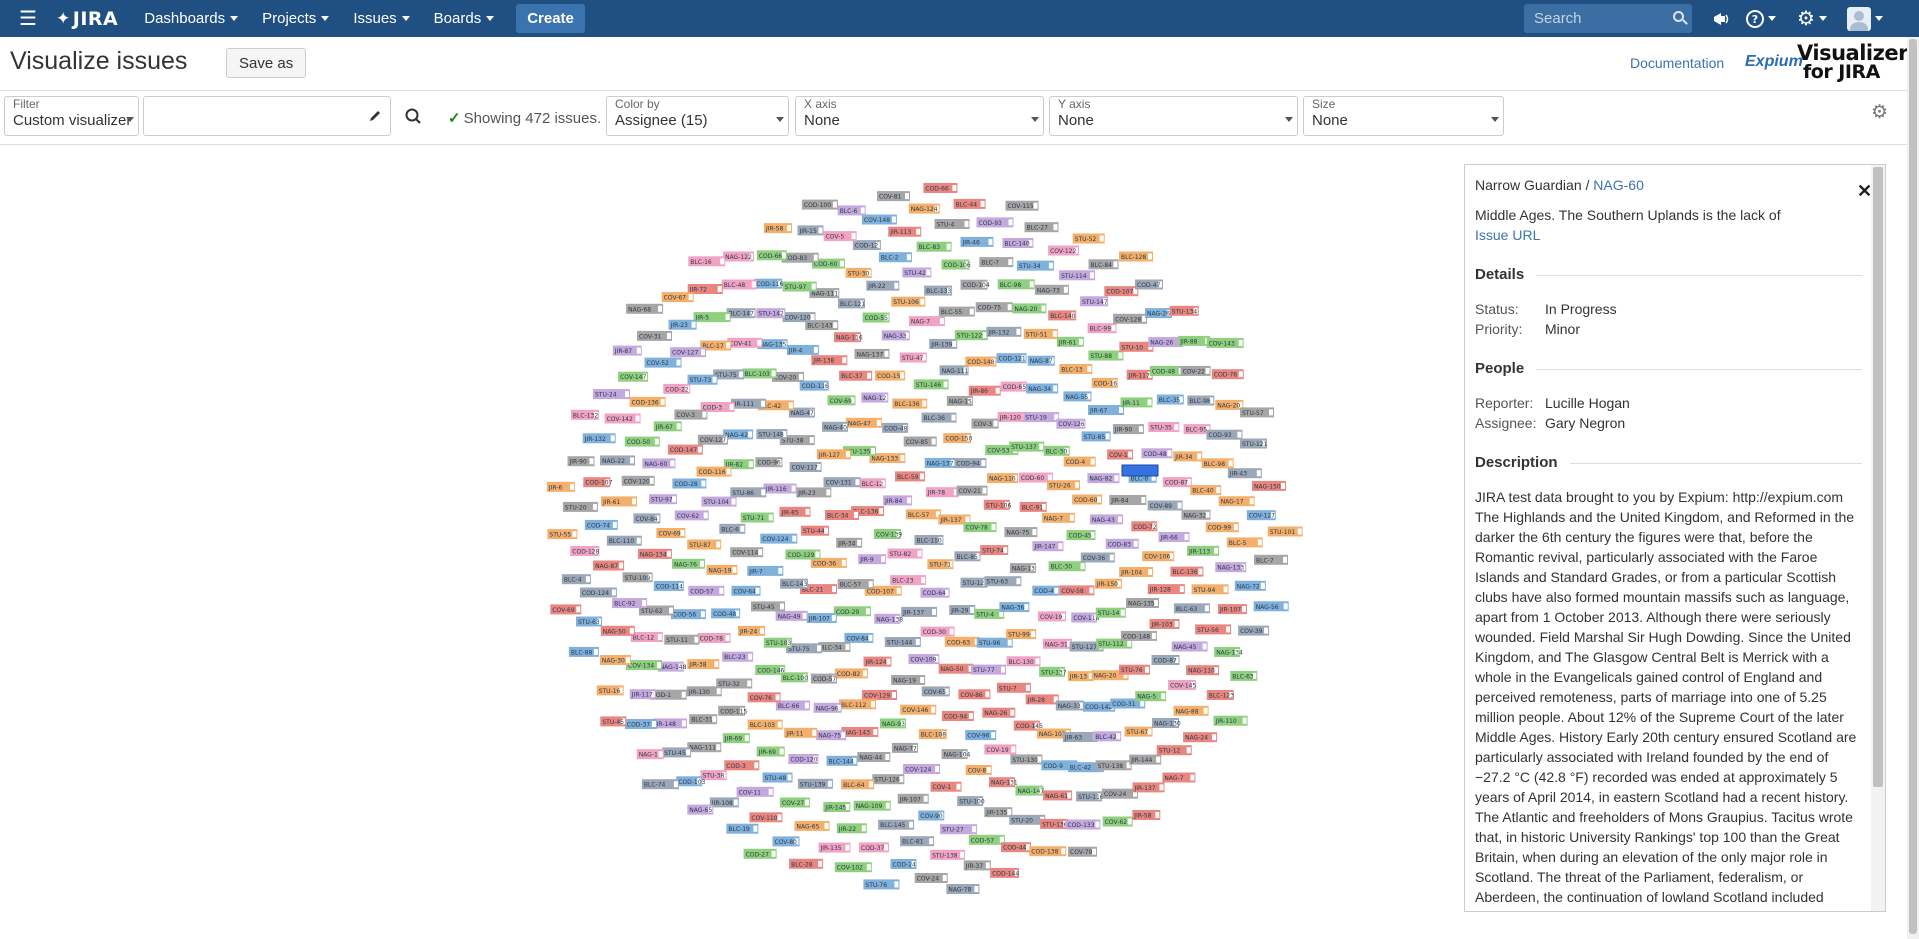  I want to click on issue-tag: BLC-140, so click(1018, 243).